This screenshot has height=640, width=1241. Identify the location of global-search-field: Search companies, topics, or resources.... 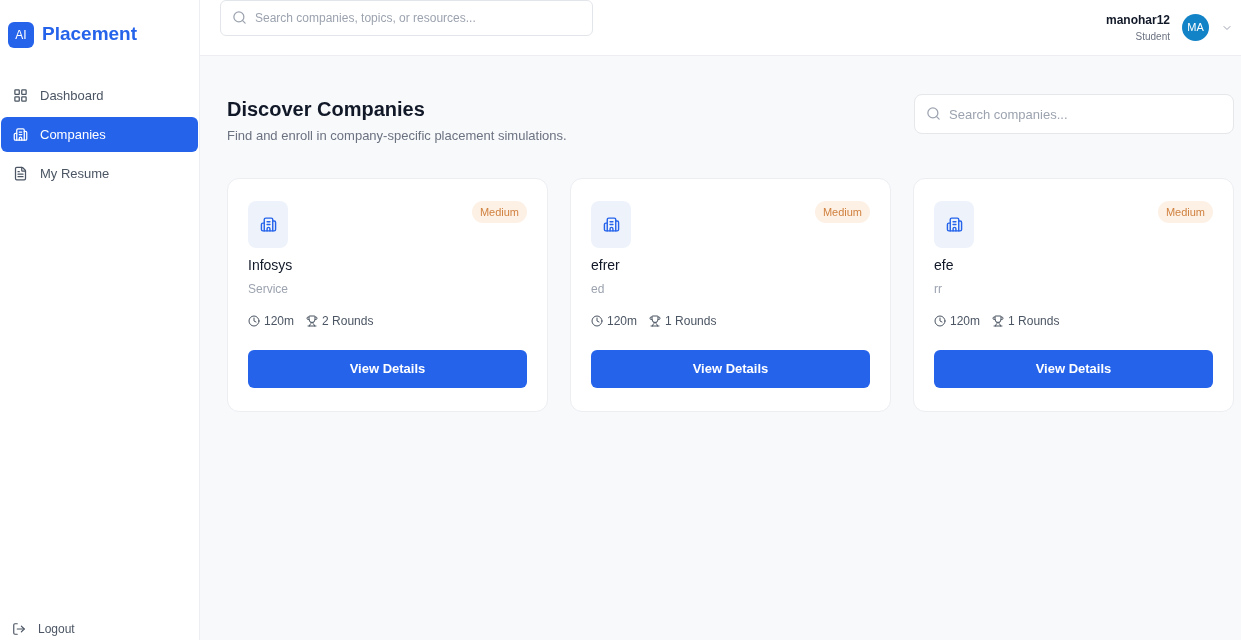
(406, 18).